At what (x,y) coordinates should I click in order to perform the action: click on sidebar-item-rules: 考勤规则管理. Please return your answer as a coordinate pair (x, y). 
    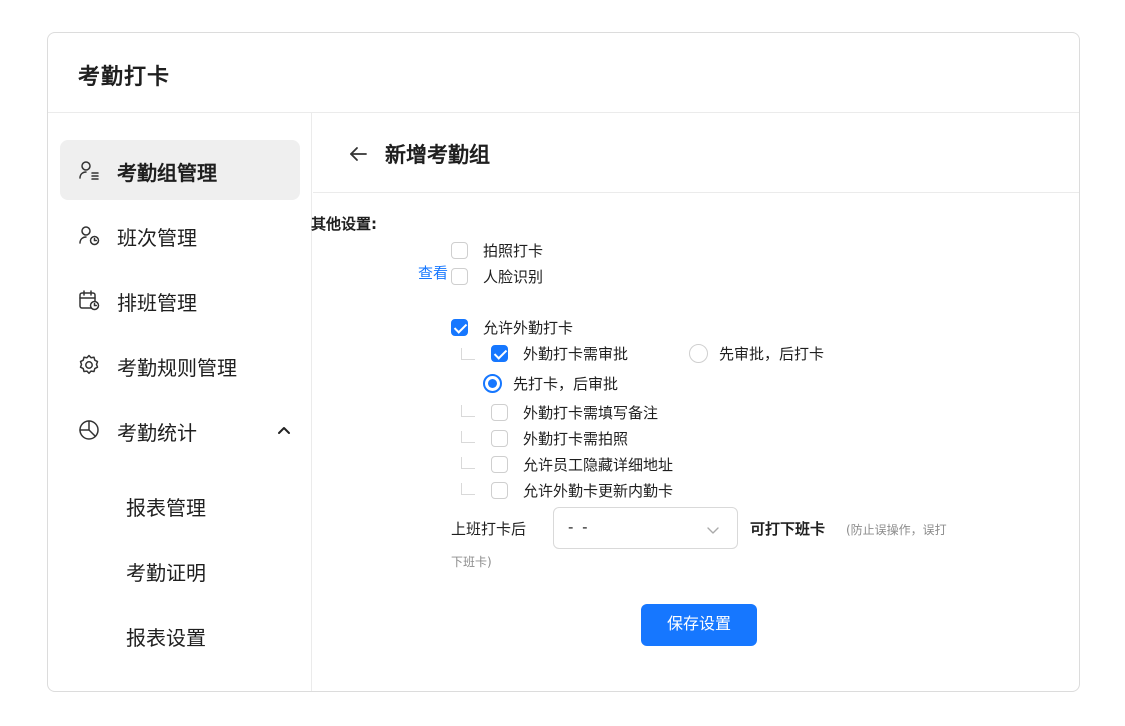
    Looking at the image, I should click on (180, 365).